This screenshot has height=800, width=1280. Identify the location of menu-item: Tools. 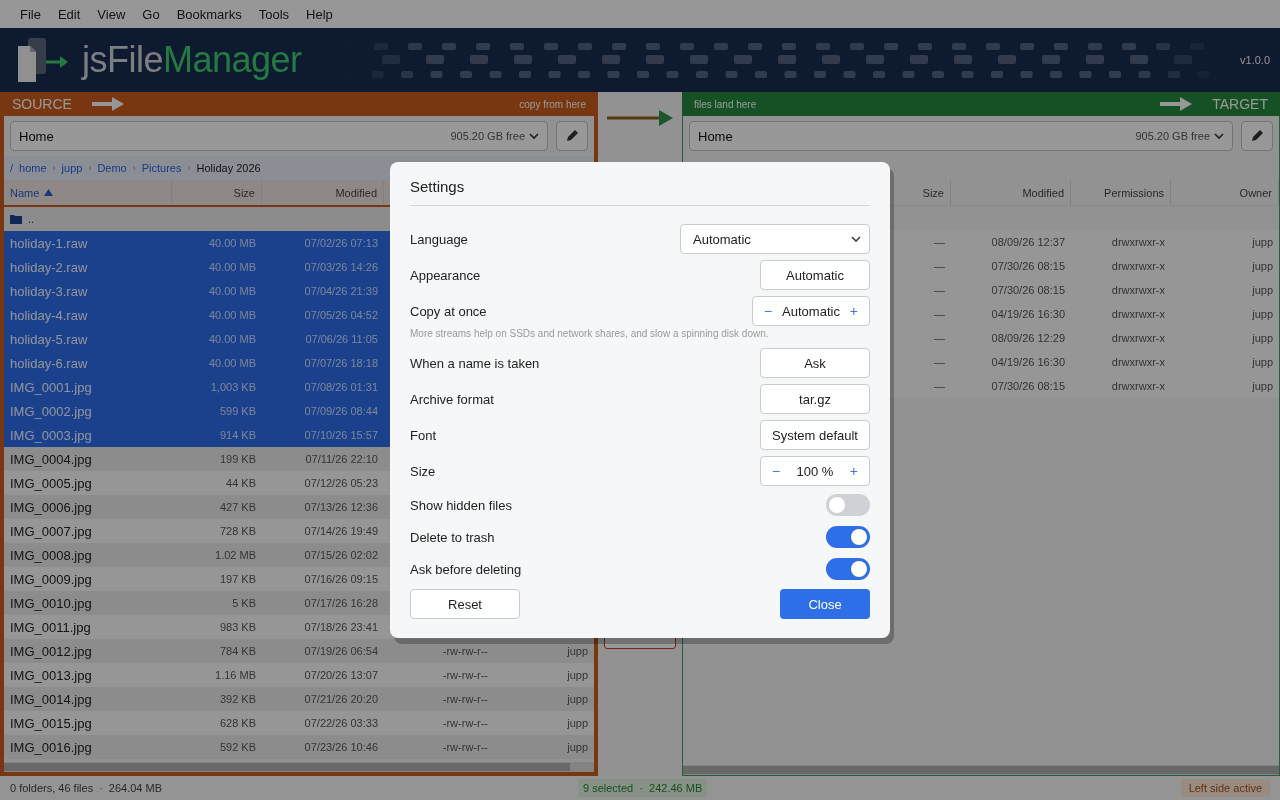
(274, 14).